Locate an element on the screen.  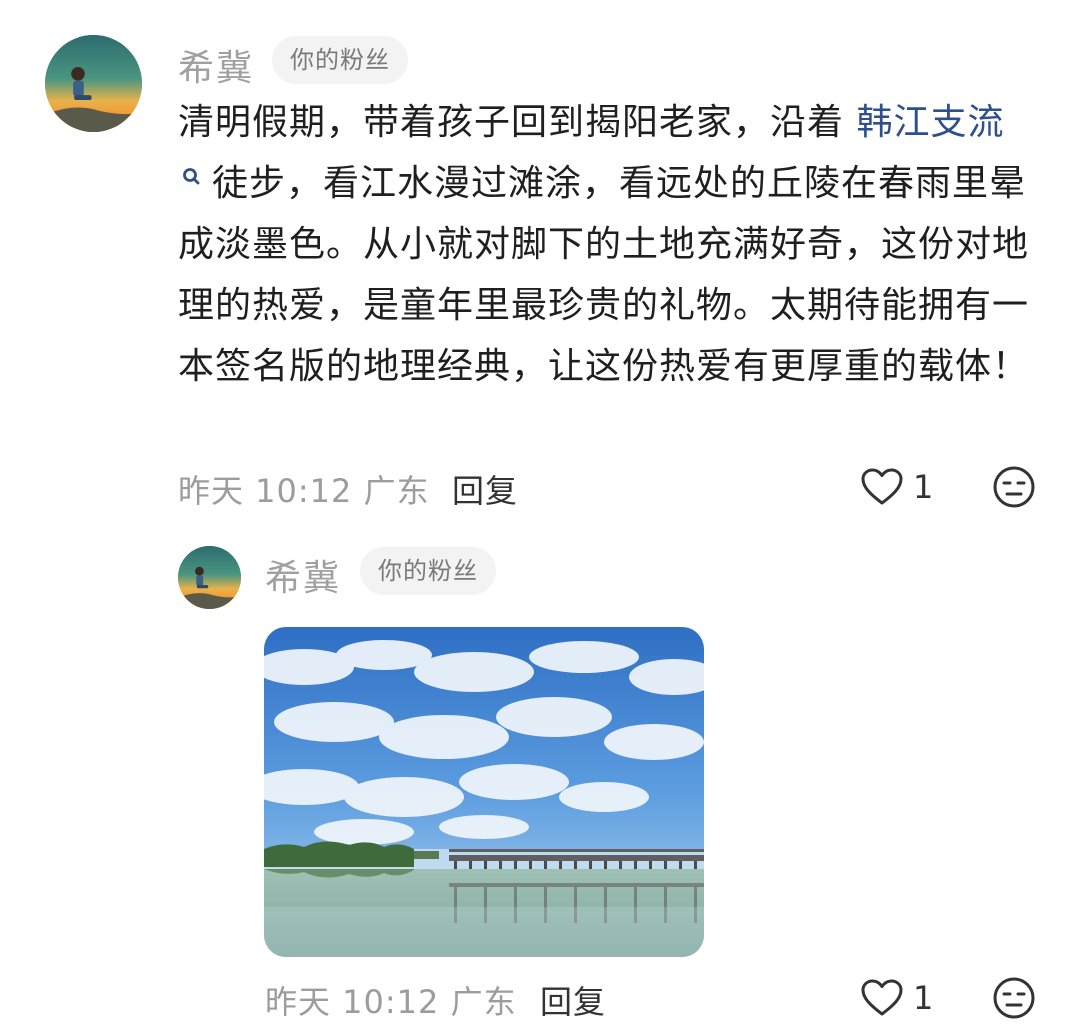
river-photo-image is located at coordinates (484, 792).